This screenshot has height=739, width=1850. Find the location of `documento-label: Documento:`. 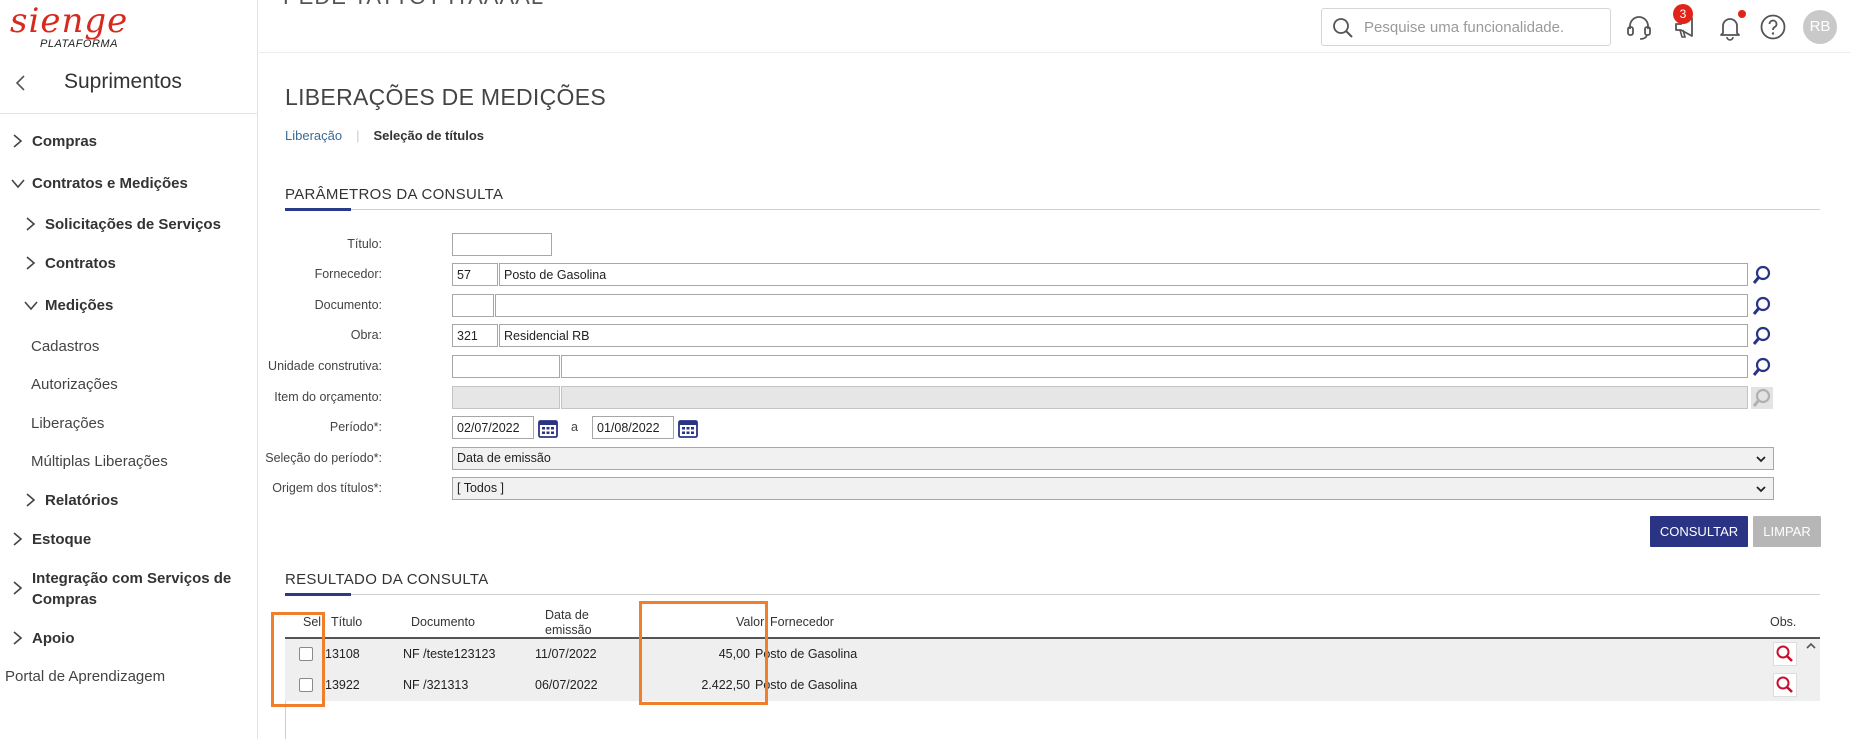

documento-label: Documento: is located at coordinates (348, 305).